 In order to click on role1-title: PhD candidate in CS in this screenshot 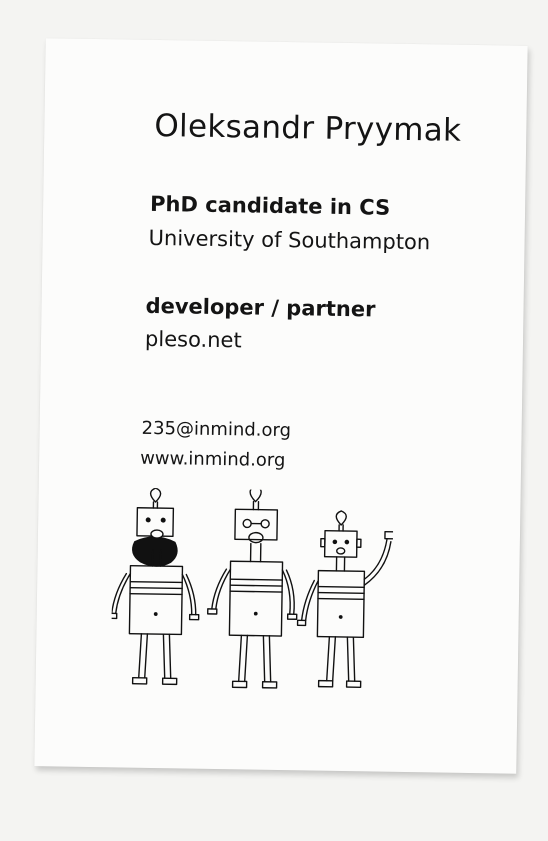, I will do `click(270, 205)`.